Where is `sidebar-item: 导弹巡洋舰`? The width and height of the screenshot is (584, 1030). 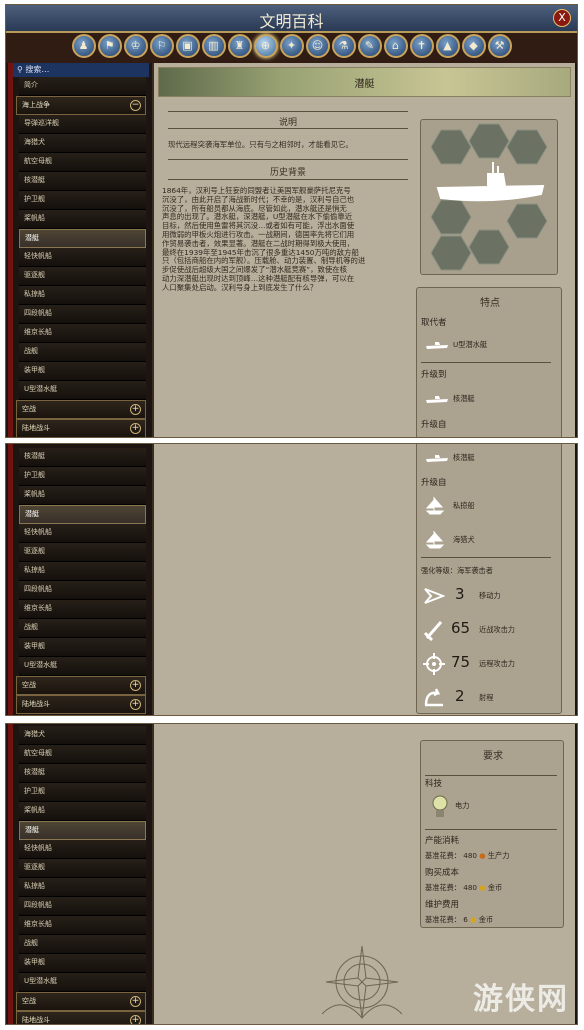 sidebar-item: 导弹巡洋舰 is located at coordinates (82, 124).